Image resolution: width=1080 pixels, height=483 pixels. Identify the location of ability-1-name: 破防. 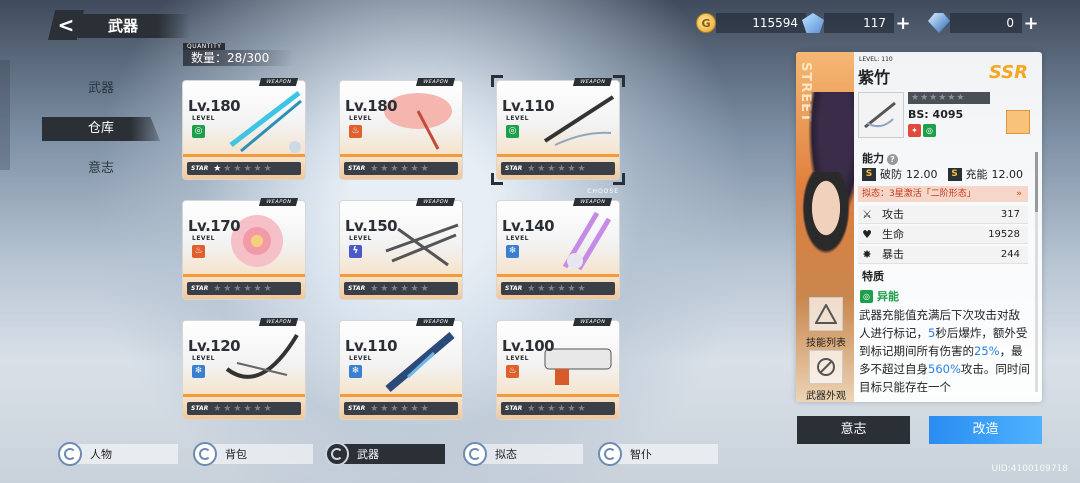
(891, 174).